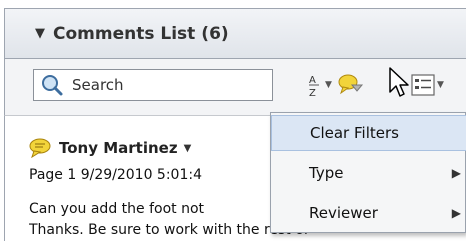 The image size is (466, 241). I want to click on sort-button: A Z ▼, so click(319, 85).